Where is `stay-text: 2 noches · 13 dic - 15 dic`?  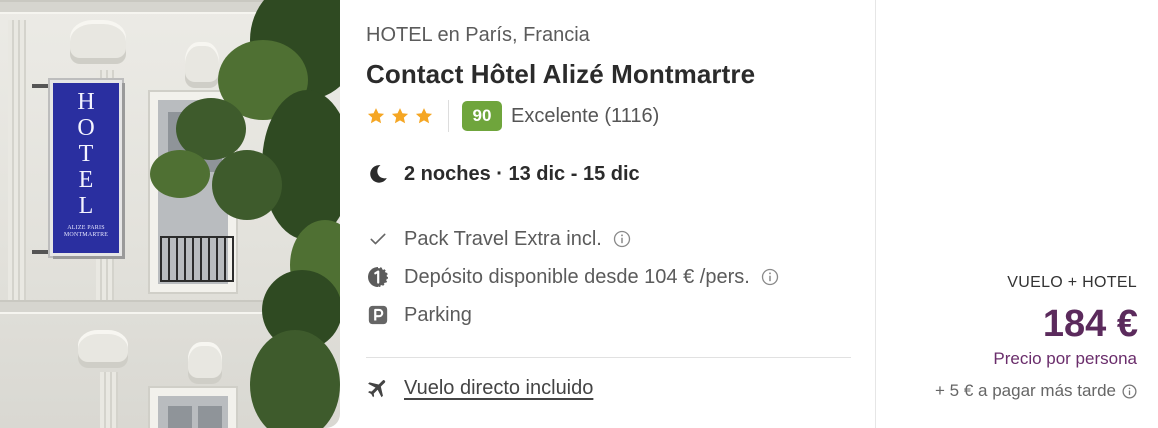 stay-text: 2 noches · 13 dic - 15 dic is located at coordinates (522, 173).